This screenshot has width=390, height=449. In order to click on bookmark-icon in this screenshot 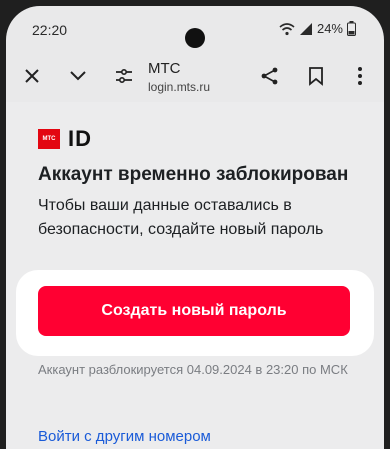, I will do `click(316, 76)`.